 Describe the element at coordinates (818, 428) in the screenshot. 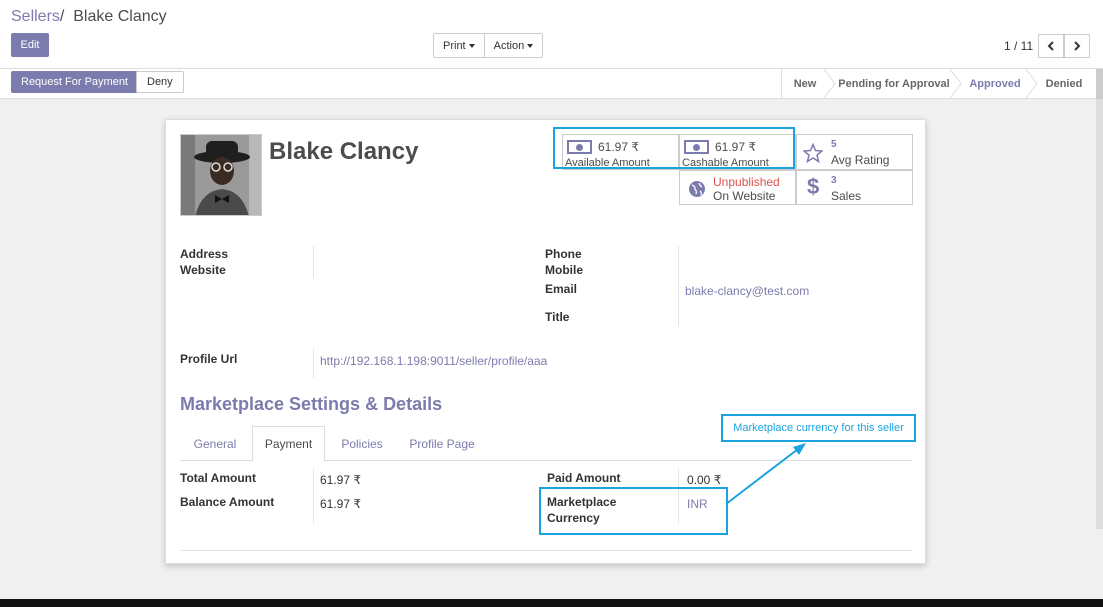

I see `currency-tooltip: Marketplace currency for this seller` at that location.